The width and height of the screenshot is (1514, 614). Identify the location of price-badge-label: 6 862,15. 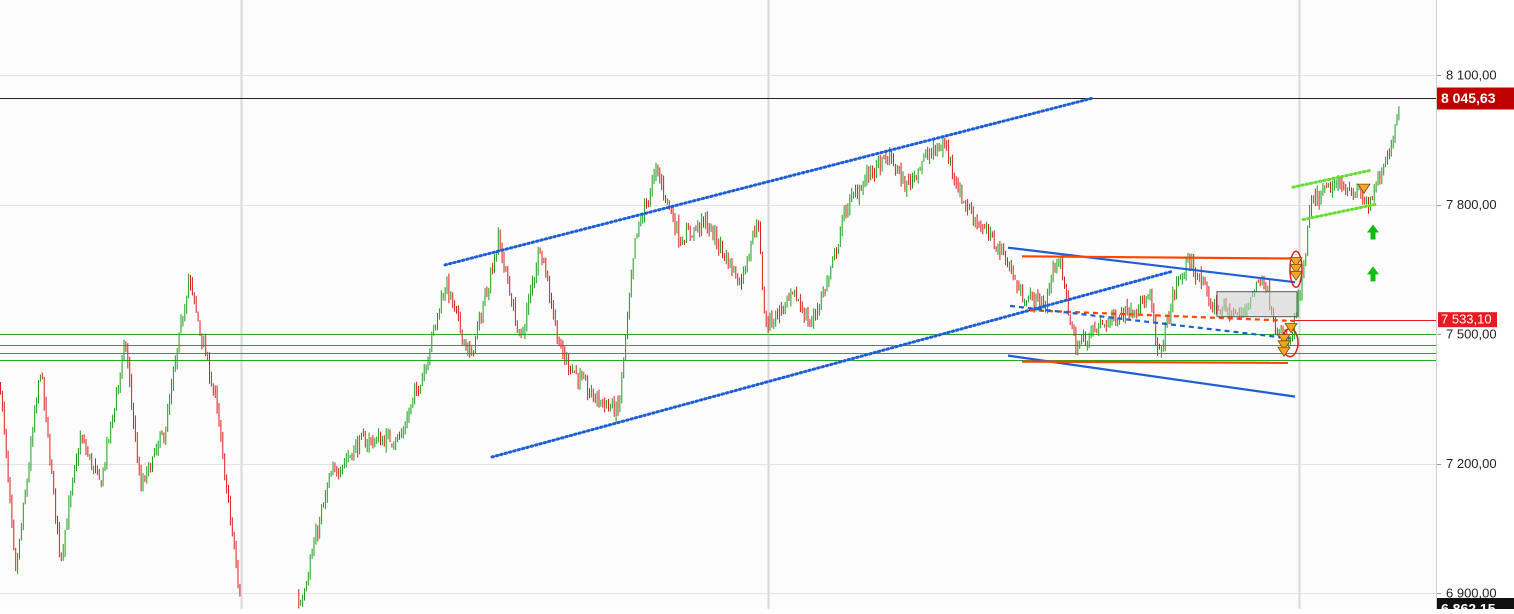
(1468, 605).